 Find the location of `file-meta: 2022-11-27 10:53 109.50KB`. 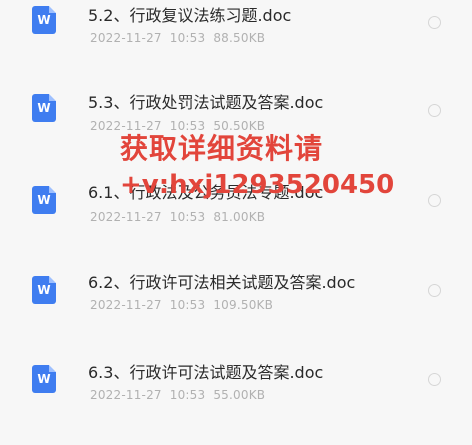

file-meta: 2022-11-27 10:53 109.50KB is located at coordinates (185, 305).